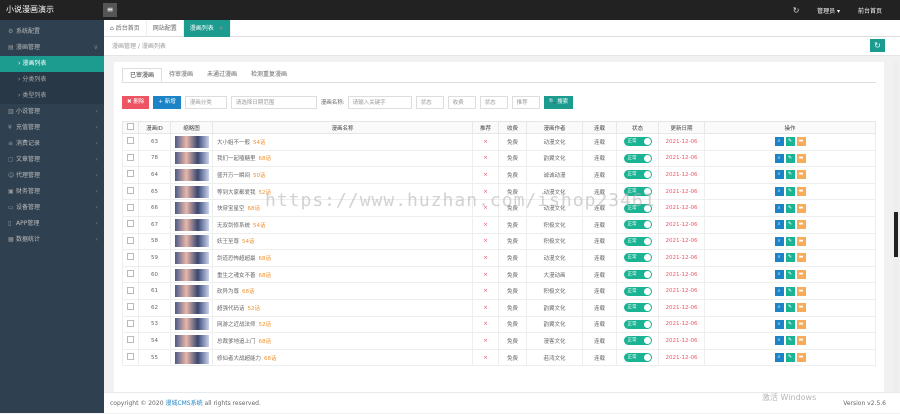  I want to click on delete-button: ✖ 删除, so click(136, 102).